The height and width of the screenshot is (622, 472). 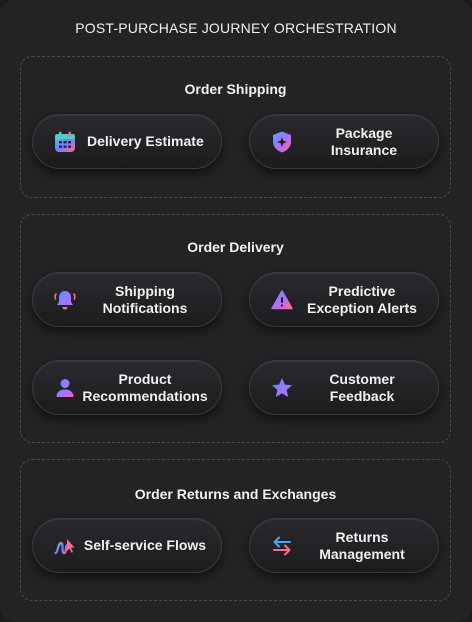 What do you see at coordinates (65, 546) in the screenshot?
I see `self-service-icon` at bounding box center [65, 546].